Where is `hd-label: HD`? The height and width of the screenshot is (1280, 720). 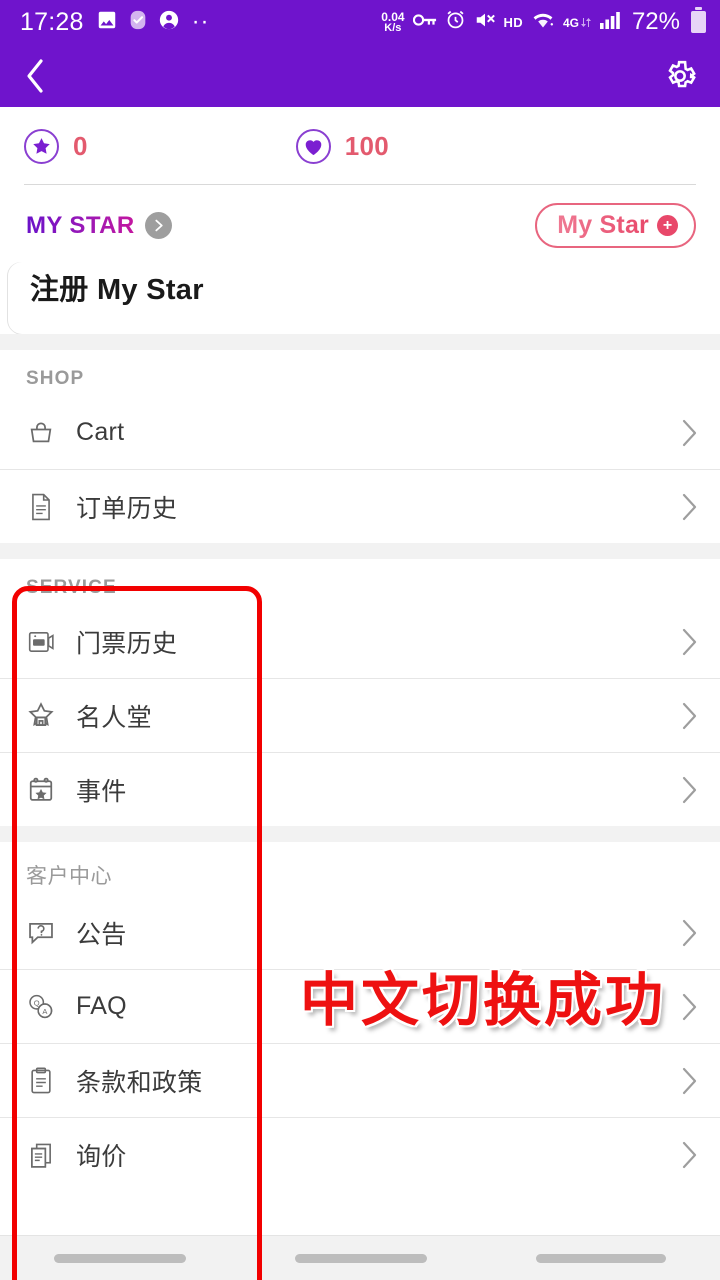 hd-label: HD is located at coordinates (513, 22).